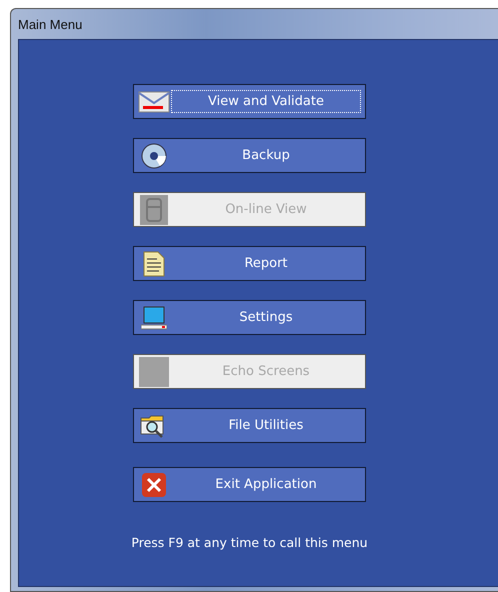 This screenshot has width=498, height=592. I want to click on blank-icon, so click(154, 371).